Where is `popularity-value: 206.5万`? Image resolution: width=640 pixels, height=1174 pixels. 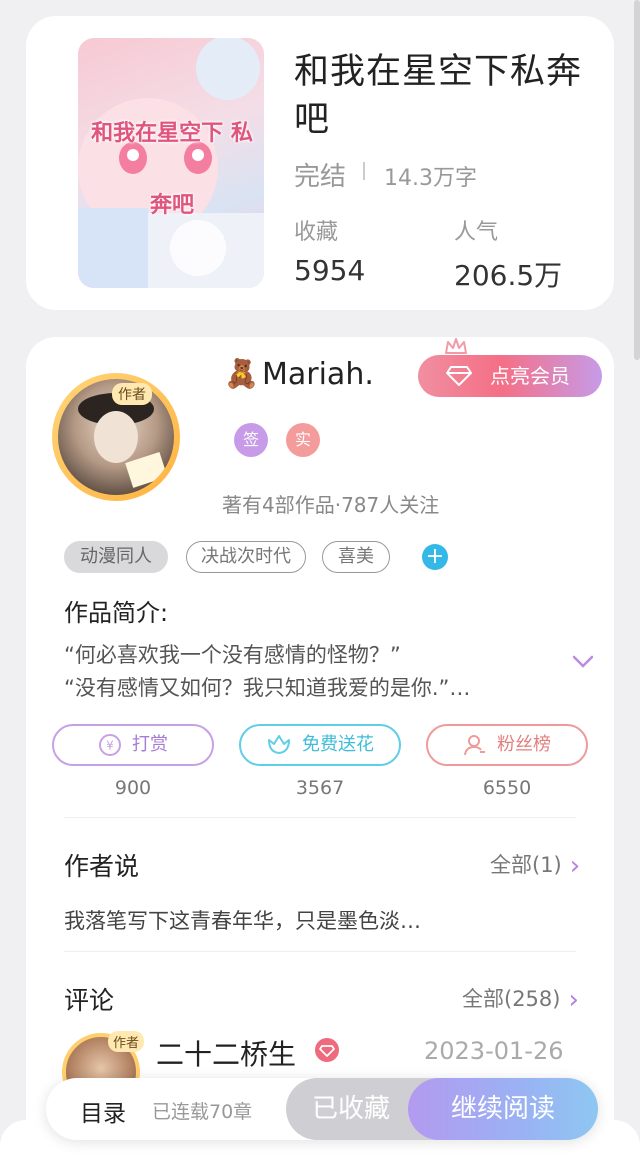
popularity-value: 206.5万 is located at coordinates (508, 275).